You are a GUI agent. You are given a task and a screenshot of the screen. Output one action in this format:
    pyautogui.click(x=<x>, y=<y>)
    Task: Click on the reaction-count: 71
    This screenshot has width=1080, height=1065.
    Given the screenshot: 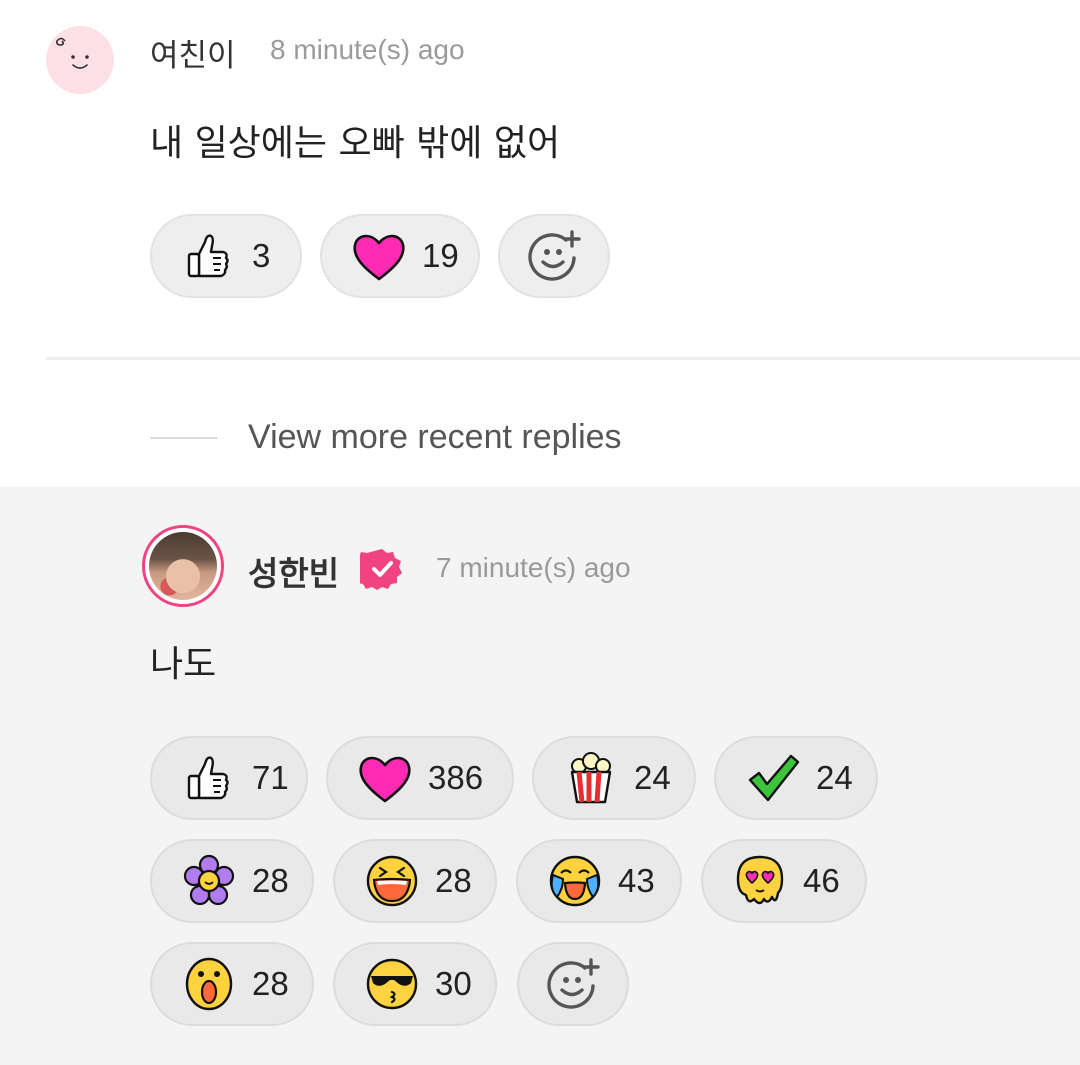 What is the action you would take?
    pyautogui.click(x=270, y=777)
    